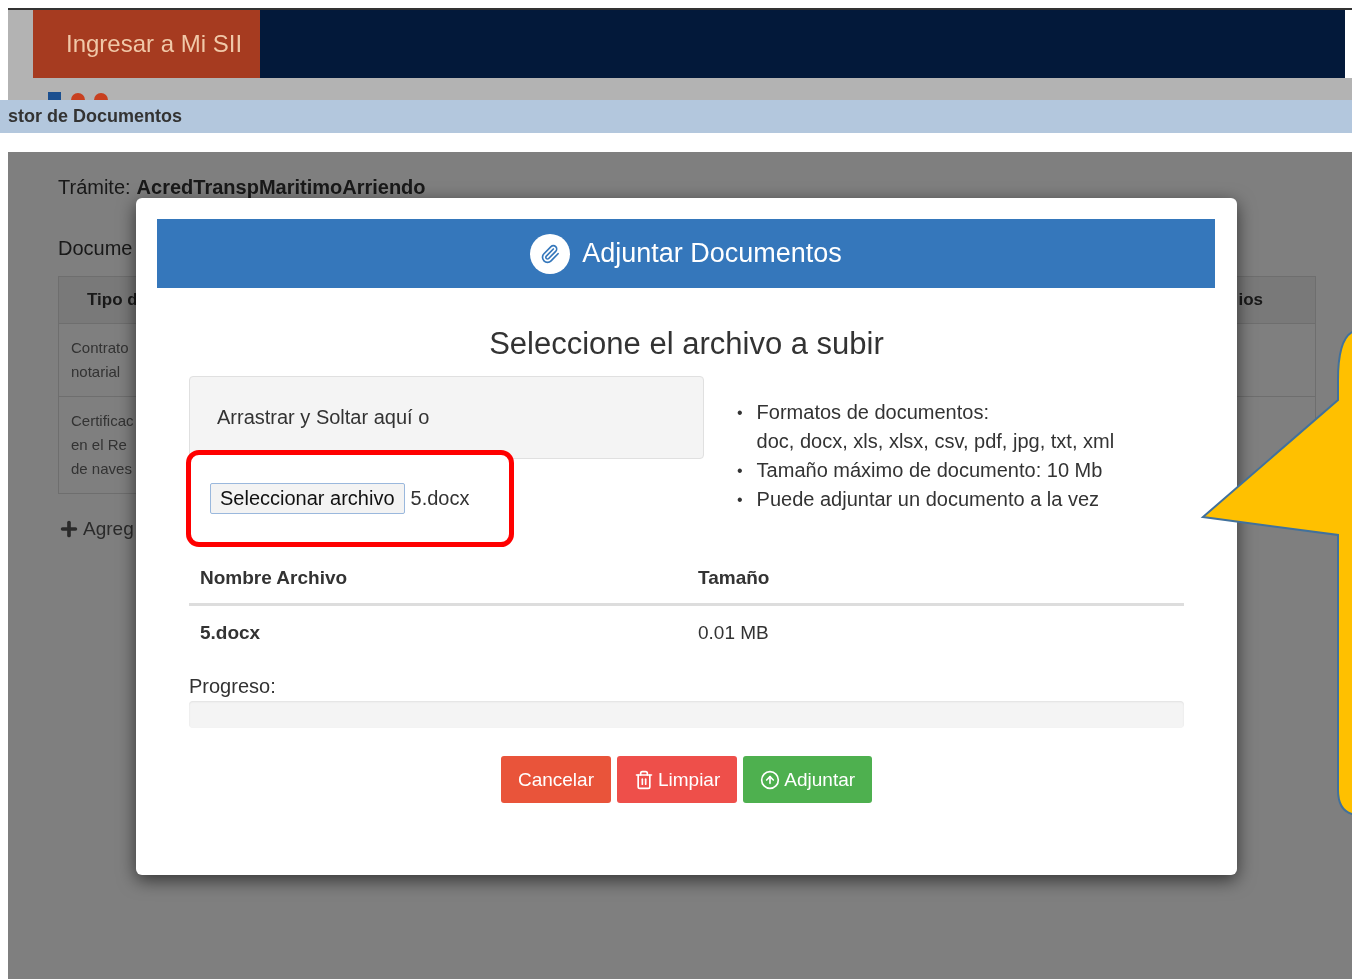 The image size is (1352, 979). I want to click on progress-label: Progreso:, so click(233, 686).